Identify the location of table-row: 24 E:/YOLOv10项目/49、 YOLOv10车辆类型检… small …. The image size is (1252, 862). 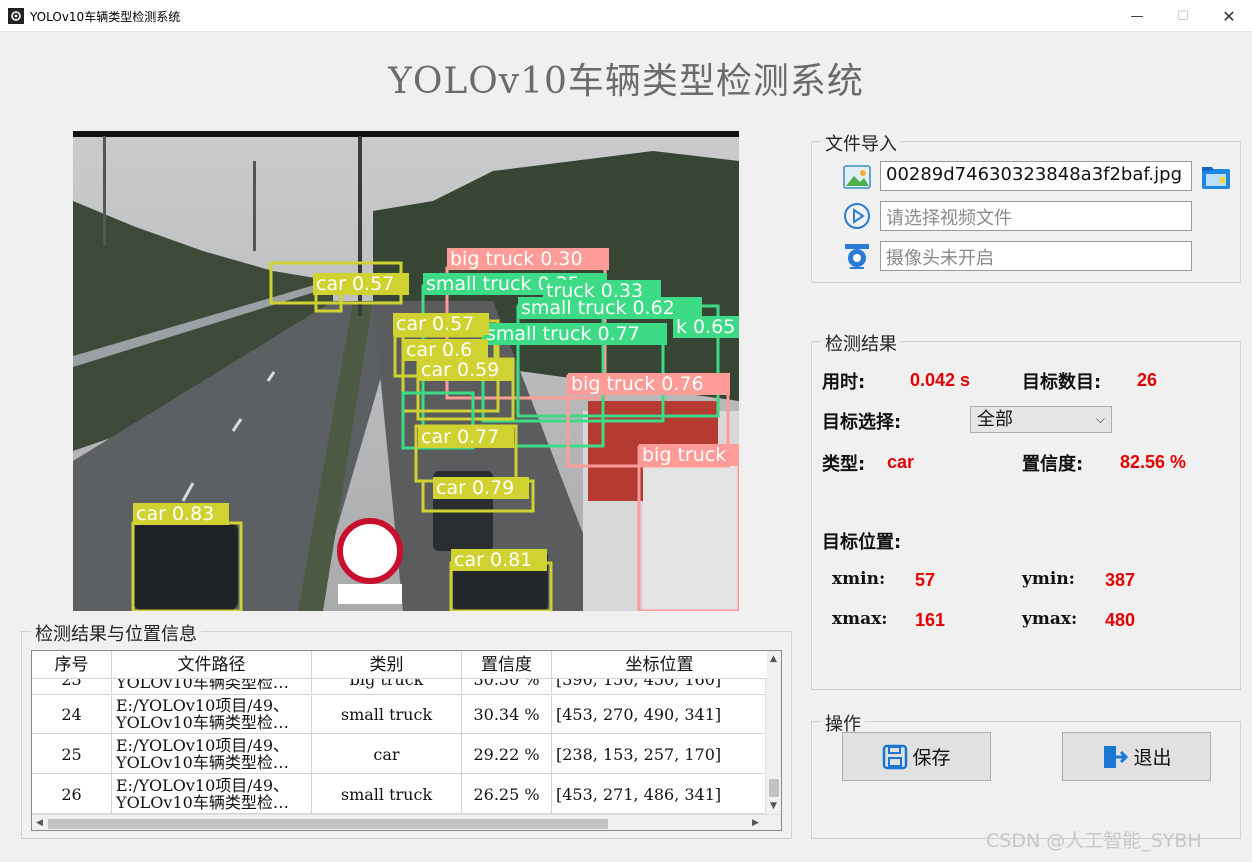
(399, 714).